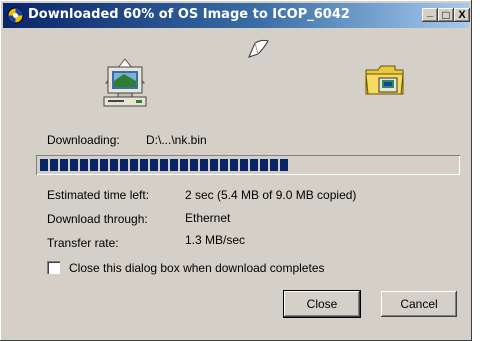 This screenshot has height=341, width=480. What do you see at coordinates (83, 140) in the screenshot?
I see `downloading-label: Downloading:` at bounding box center [83, 140].